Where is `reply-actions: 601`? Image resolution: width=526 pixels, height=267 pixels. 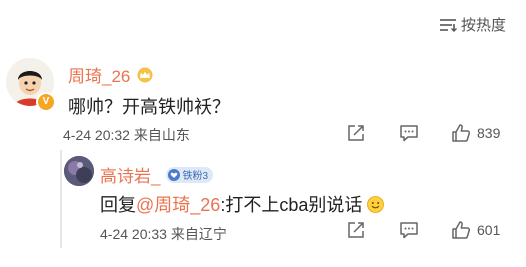 reply-actions: 601 is located at coordinates (423, 230).